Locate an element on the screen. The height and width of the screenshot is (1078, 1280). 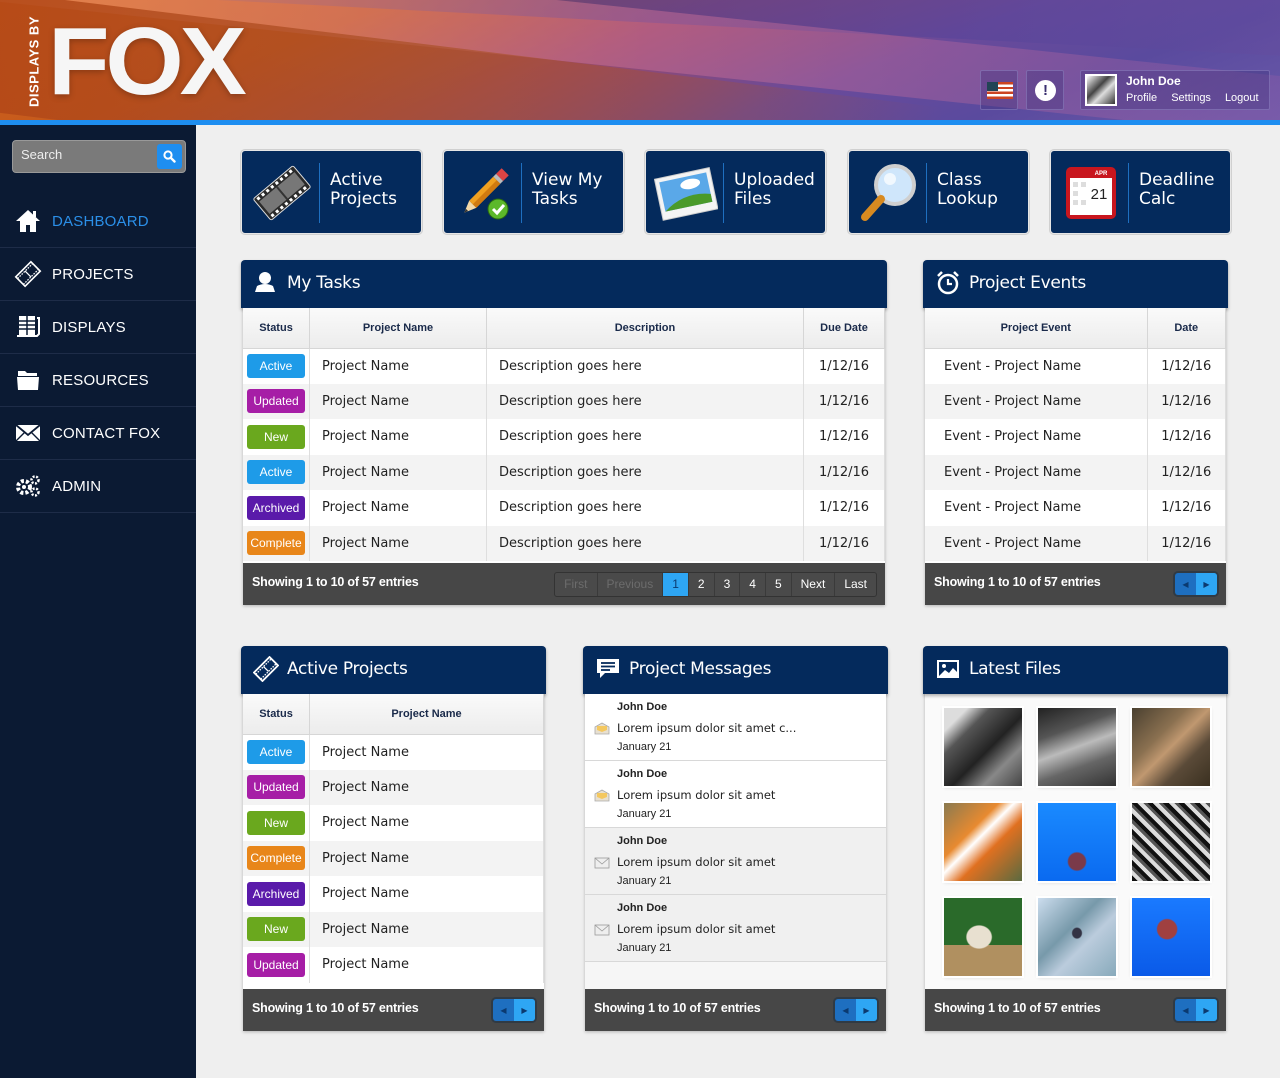
avatar is located at coordinates (1101, 90).